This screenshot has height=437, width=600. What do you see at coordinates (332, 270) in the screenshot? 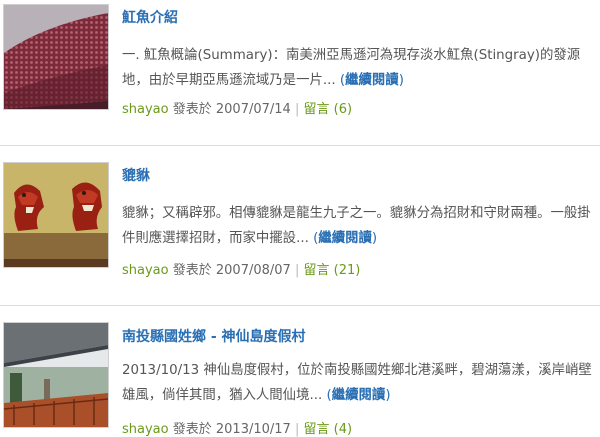
I see `comments-link: 留言 (21)` at bounding box center [332, 270].